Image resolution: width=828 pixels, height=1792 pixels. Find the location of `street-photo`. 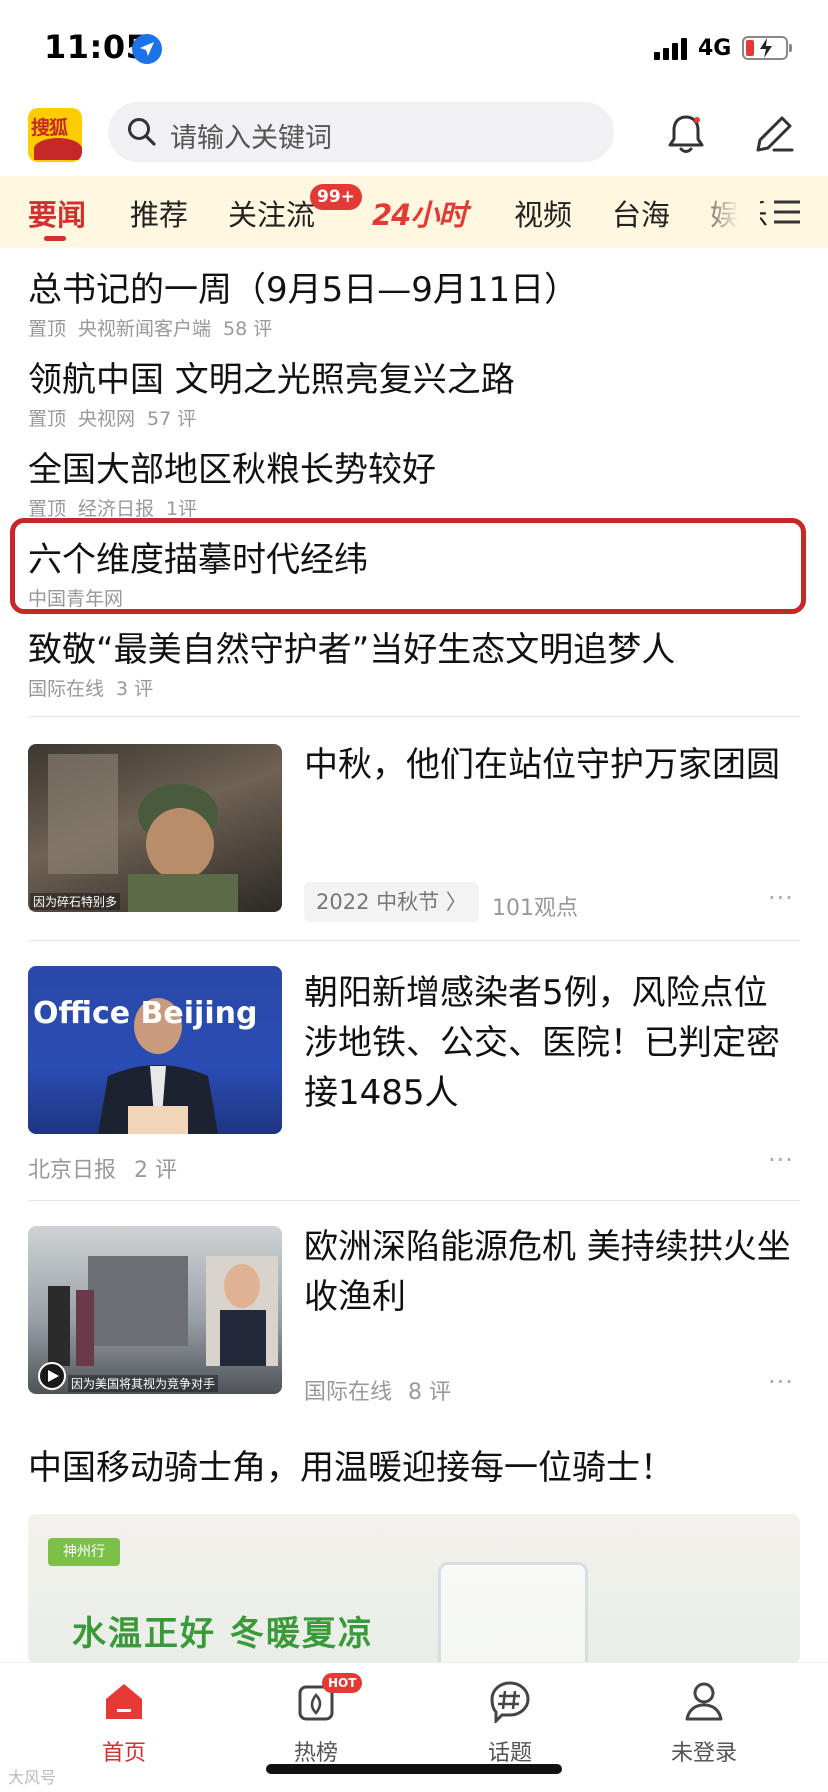

street-photo is located at coordinates (158, 1323).